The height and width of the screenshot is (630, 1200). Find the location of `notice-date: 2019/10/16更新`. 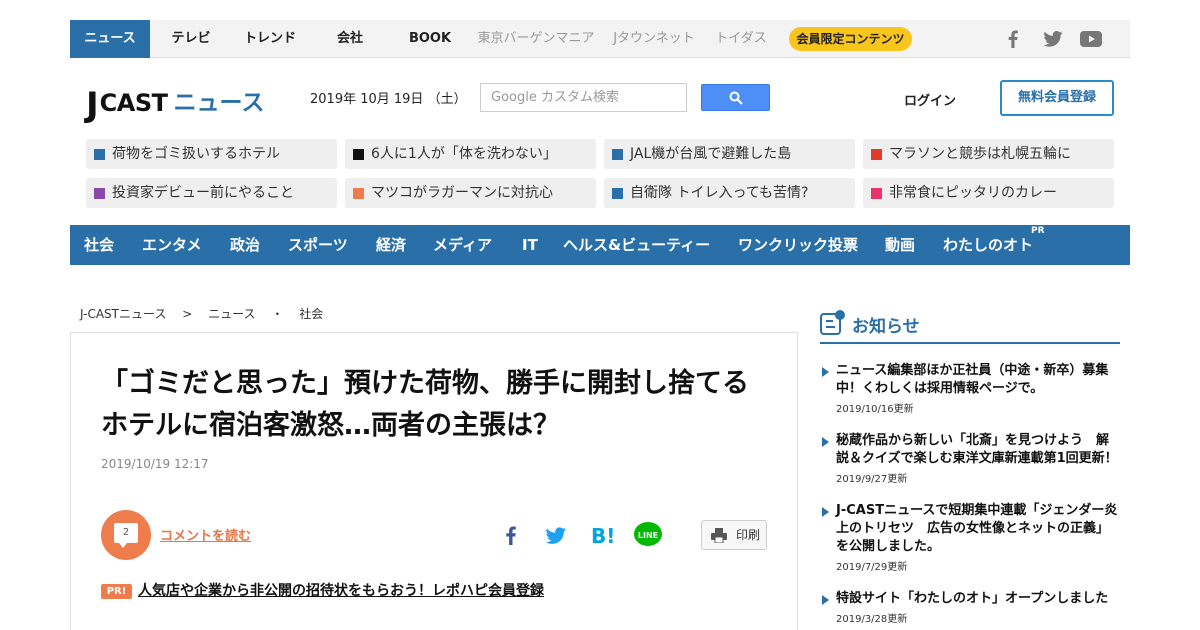

notice-date: 2019/10/16更新 is located at coordinates (875, 409).